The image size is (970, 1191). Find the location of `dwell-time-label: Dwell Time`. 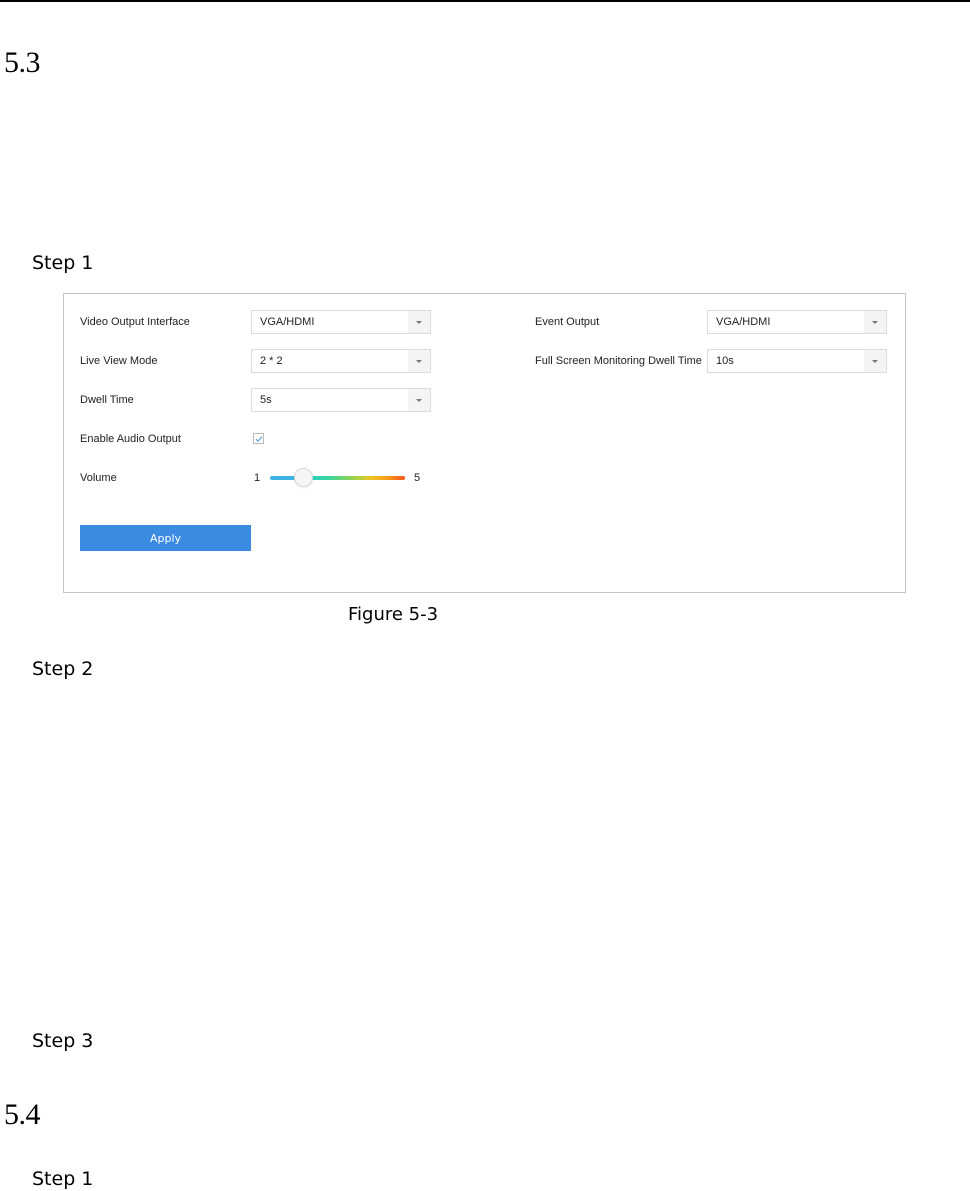

dwell-time-label: Dwell Time is located at coordinates (107, 400).